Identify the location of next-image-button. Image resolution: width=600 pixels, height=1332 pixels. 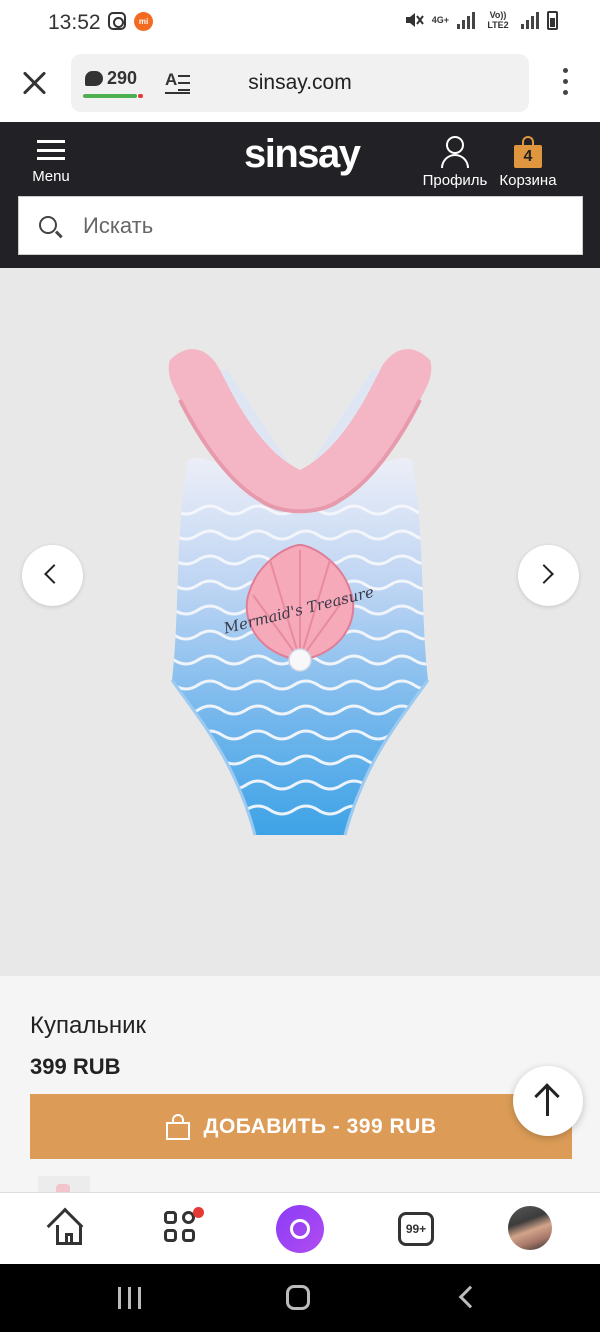
(548, 575).